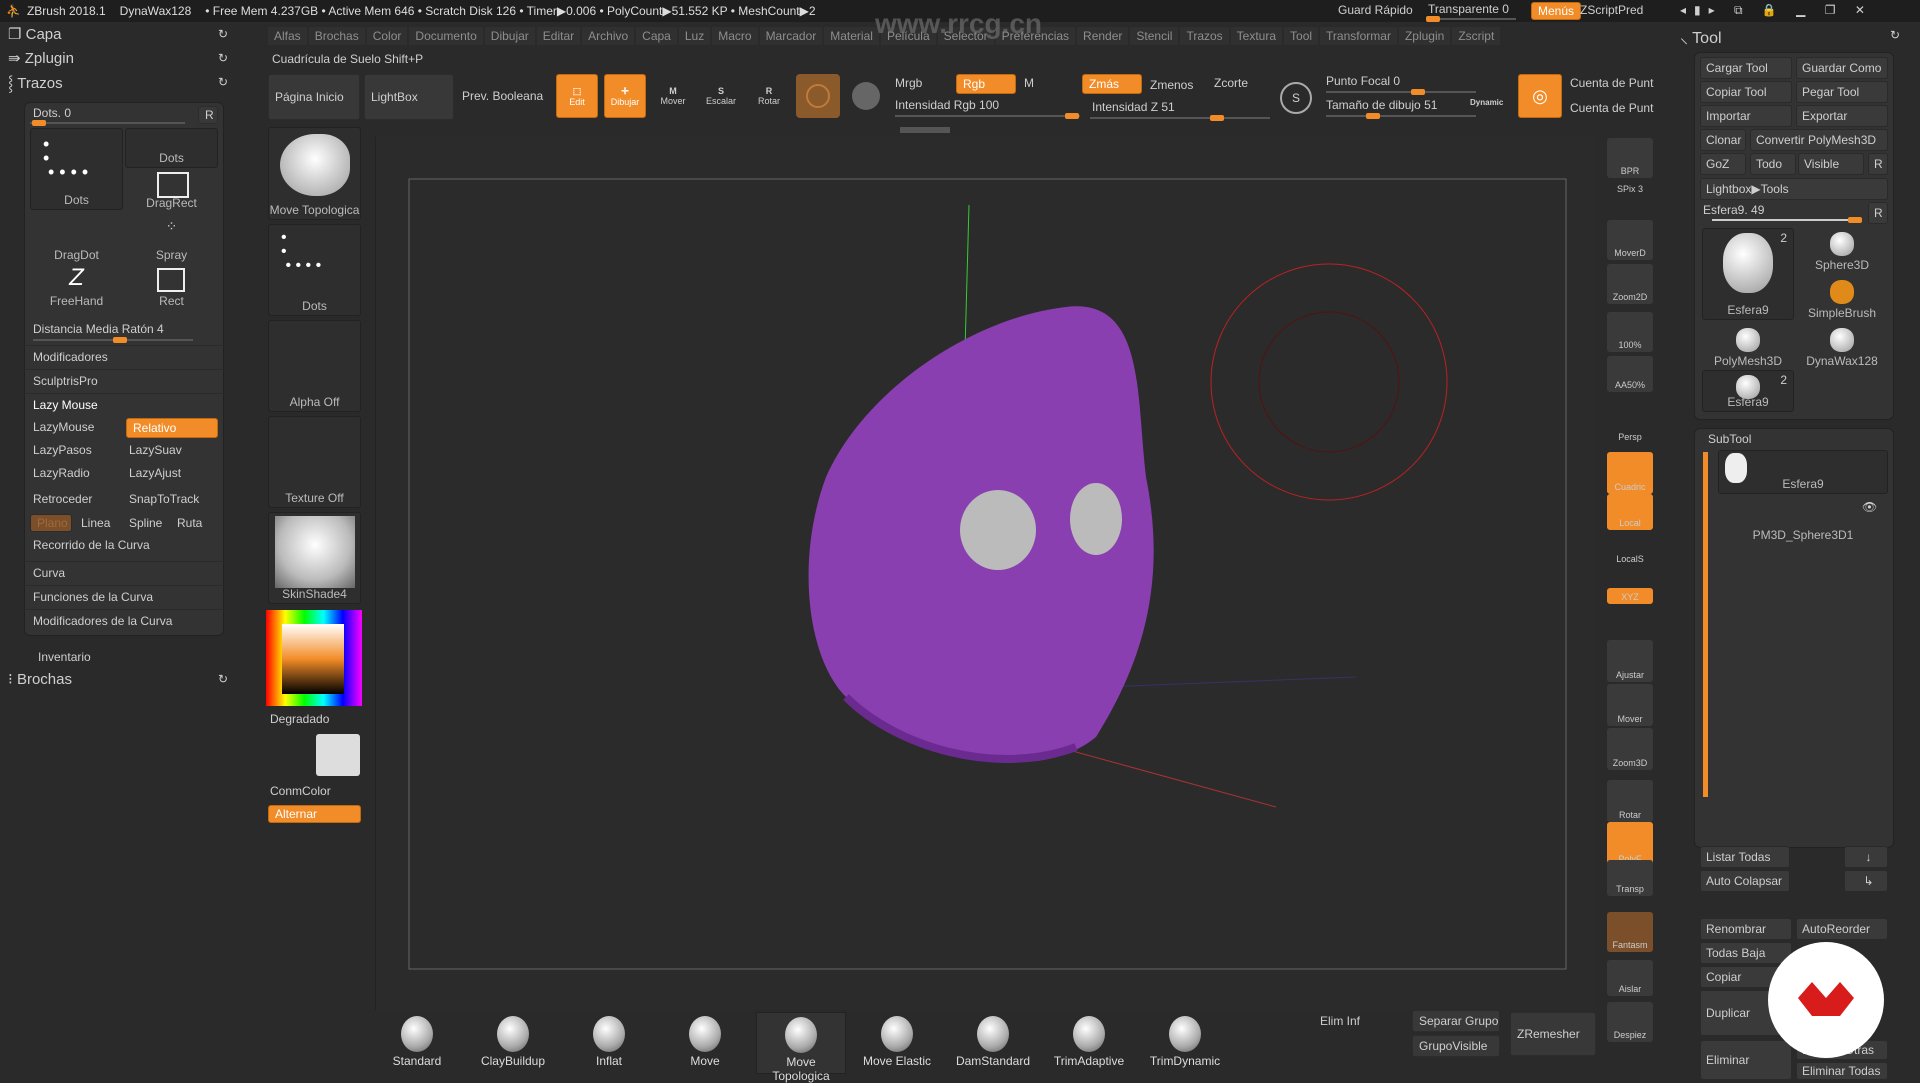 The height and width of the screenshot is (1083, 1920). What do you see at coordinates (735, 36) in the screenshot?
I see `menu-item: Macro` at bounding box center [735, 36].